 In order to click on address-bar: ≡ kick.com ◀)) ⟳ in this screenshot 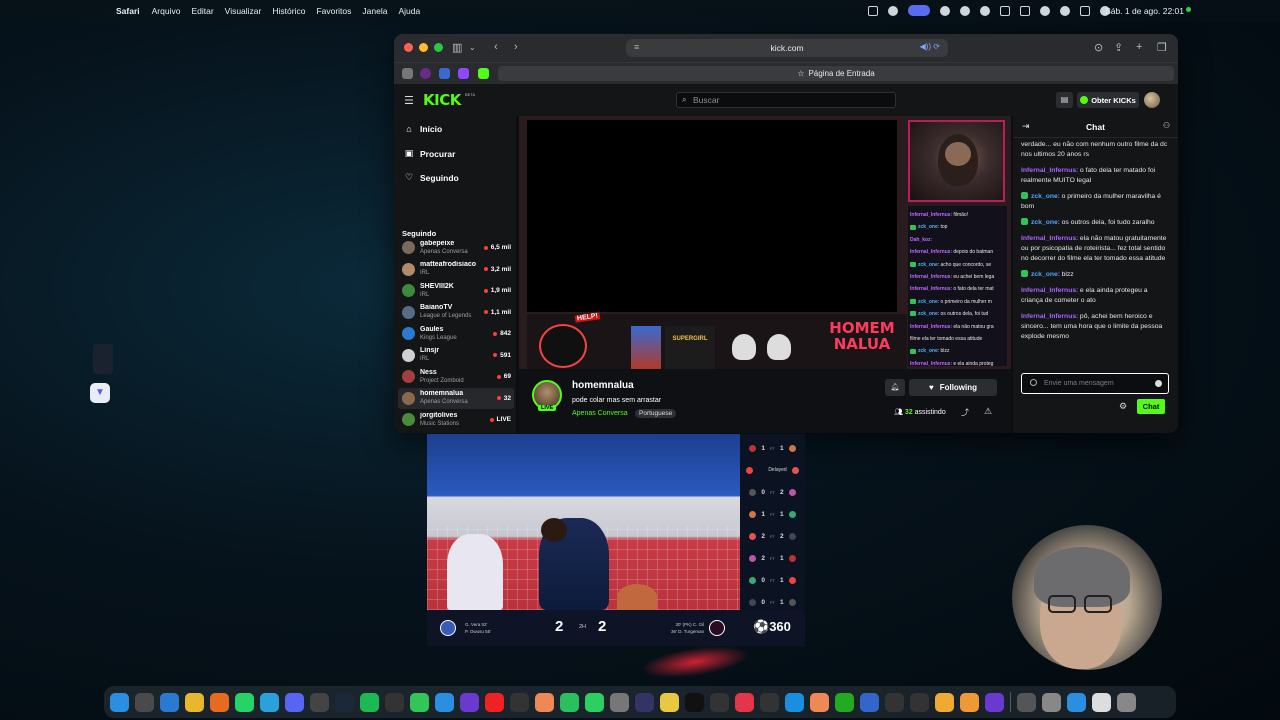, I will do `click(787, 48)`.